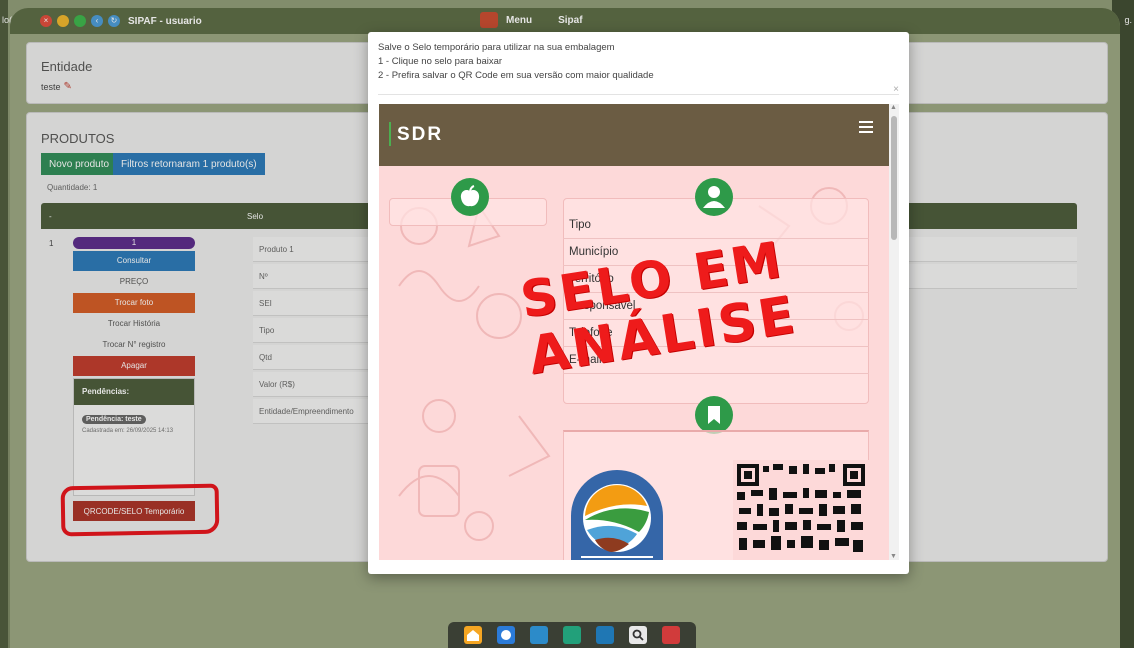  What do you see at coordinates (440, 61) in the screenshot?
I see `modal-instruction-2: 1 - Clique no selo para baixar` at bounding box center [440, 61].